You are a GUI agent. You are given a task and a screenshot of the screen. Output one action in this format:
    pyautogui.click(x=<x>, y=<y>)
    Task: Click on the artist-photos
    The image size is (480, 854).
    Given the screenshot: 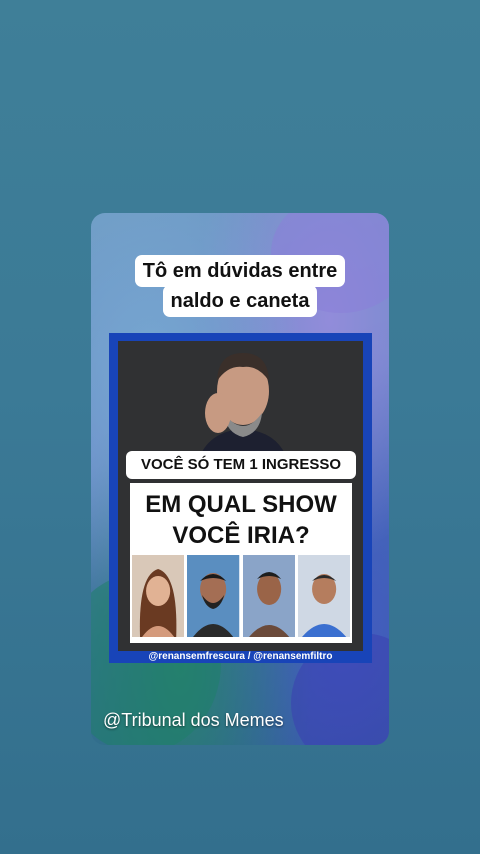 What is the action you would take?
    pyautogui.click(x=241, y=596)
    